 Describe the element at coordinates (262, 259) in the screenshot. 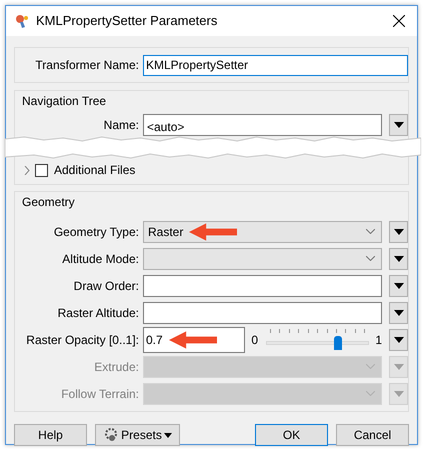

I see `dropdown-field` at that location.